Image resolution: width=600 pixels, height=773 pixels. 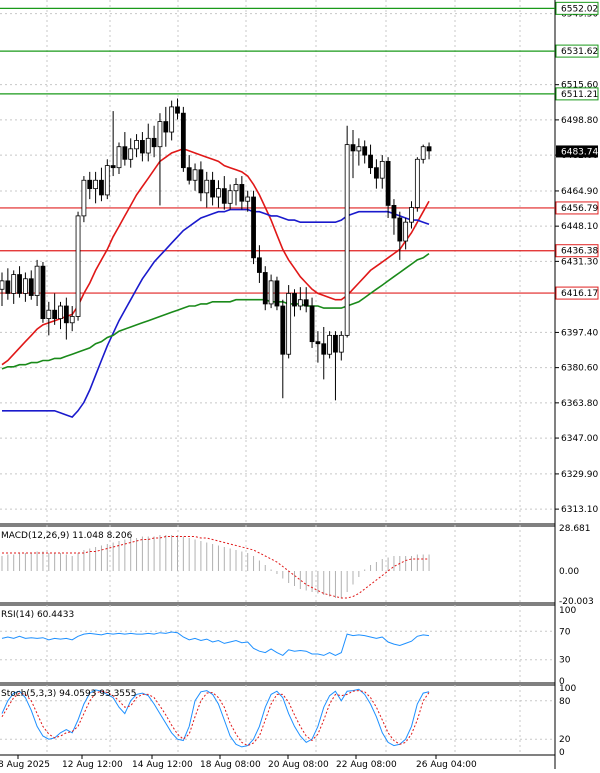 What do you see at coordinates (25, 764) in the screenshot?
I see `time-tick-label: 8 Aug 2025` at bounding box center [25, 764].